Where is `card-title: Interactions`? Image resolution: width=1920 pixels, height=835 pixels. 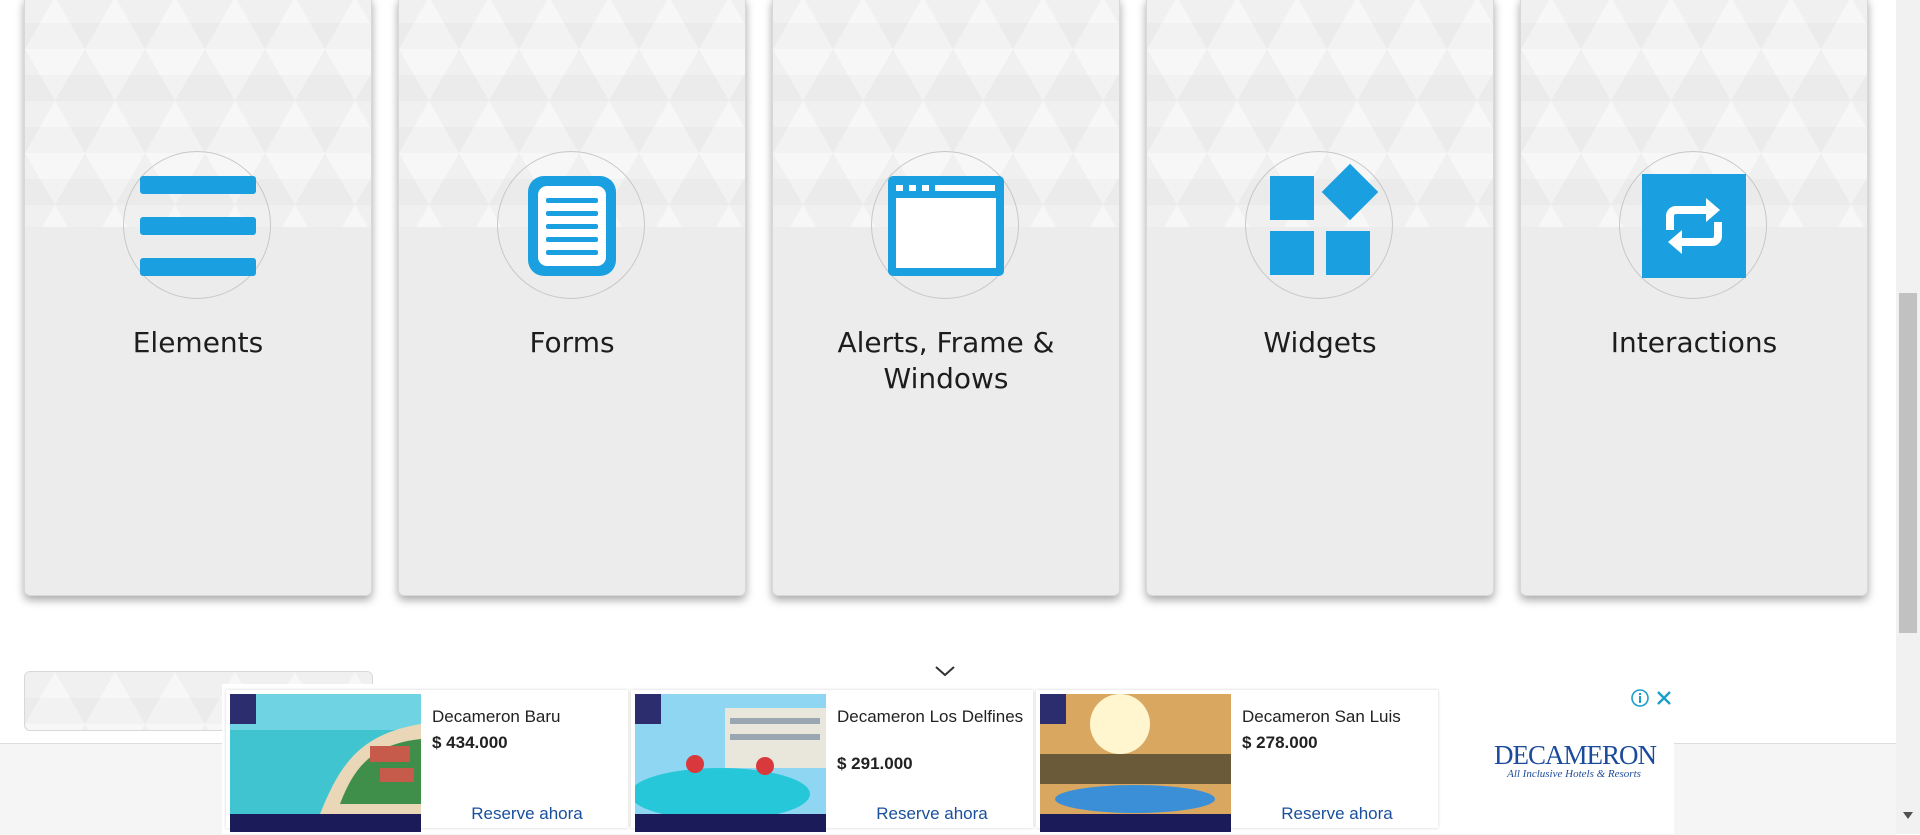
card-title: Interactions is located at coordinates (1694, 342).